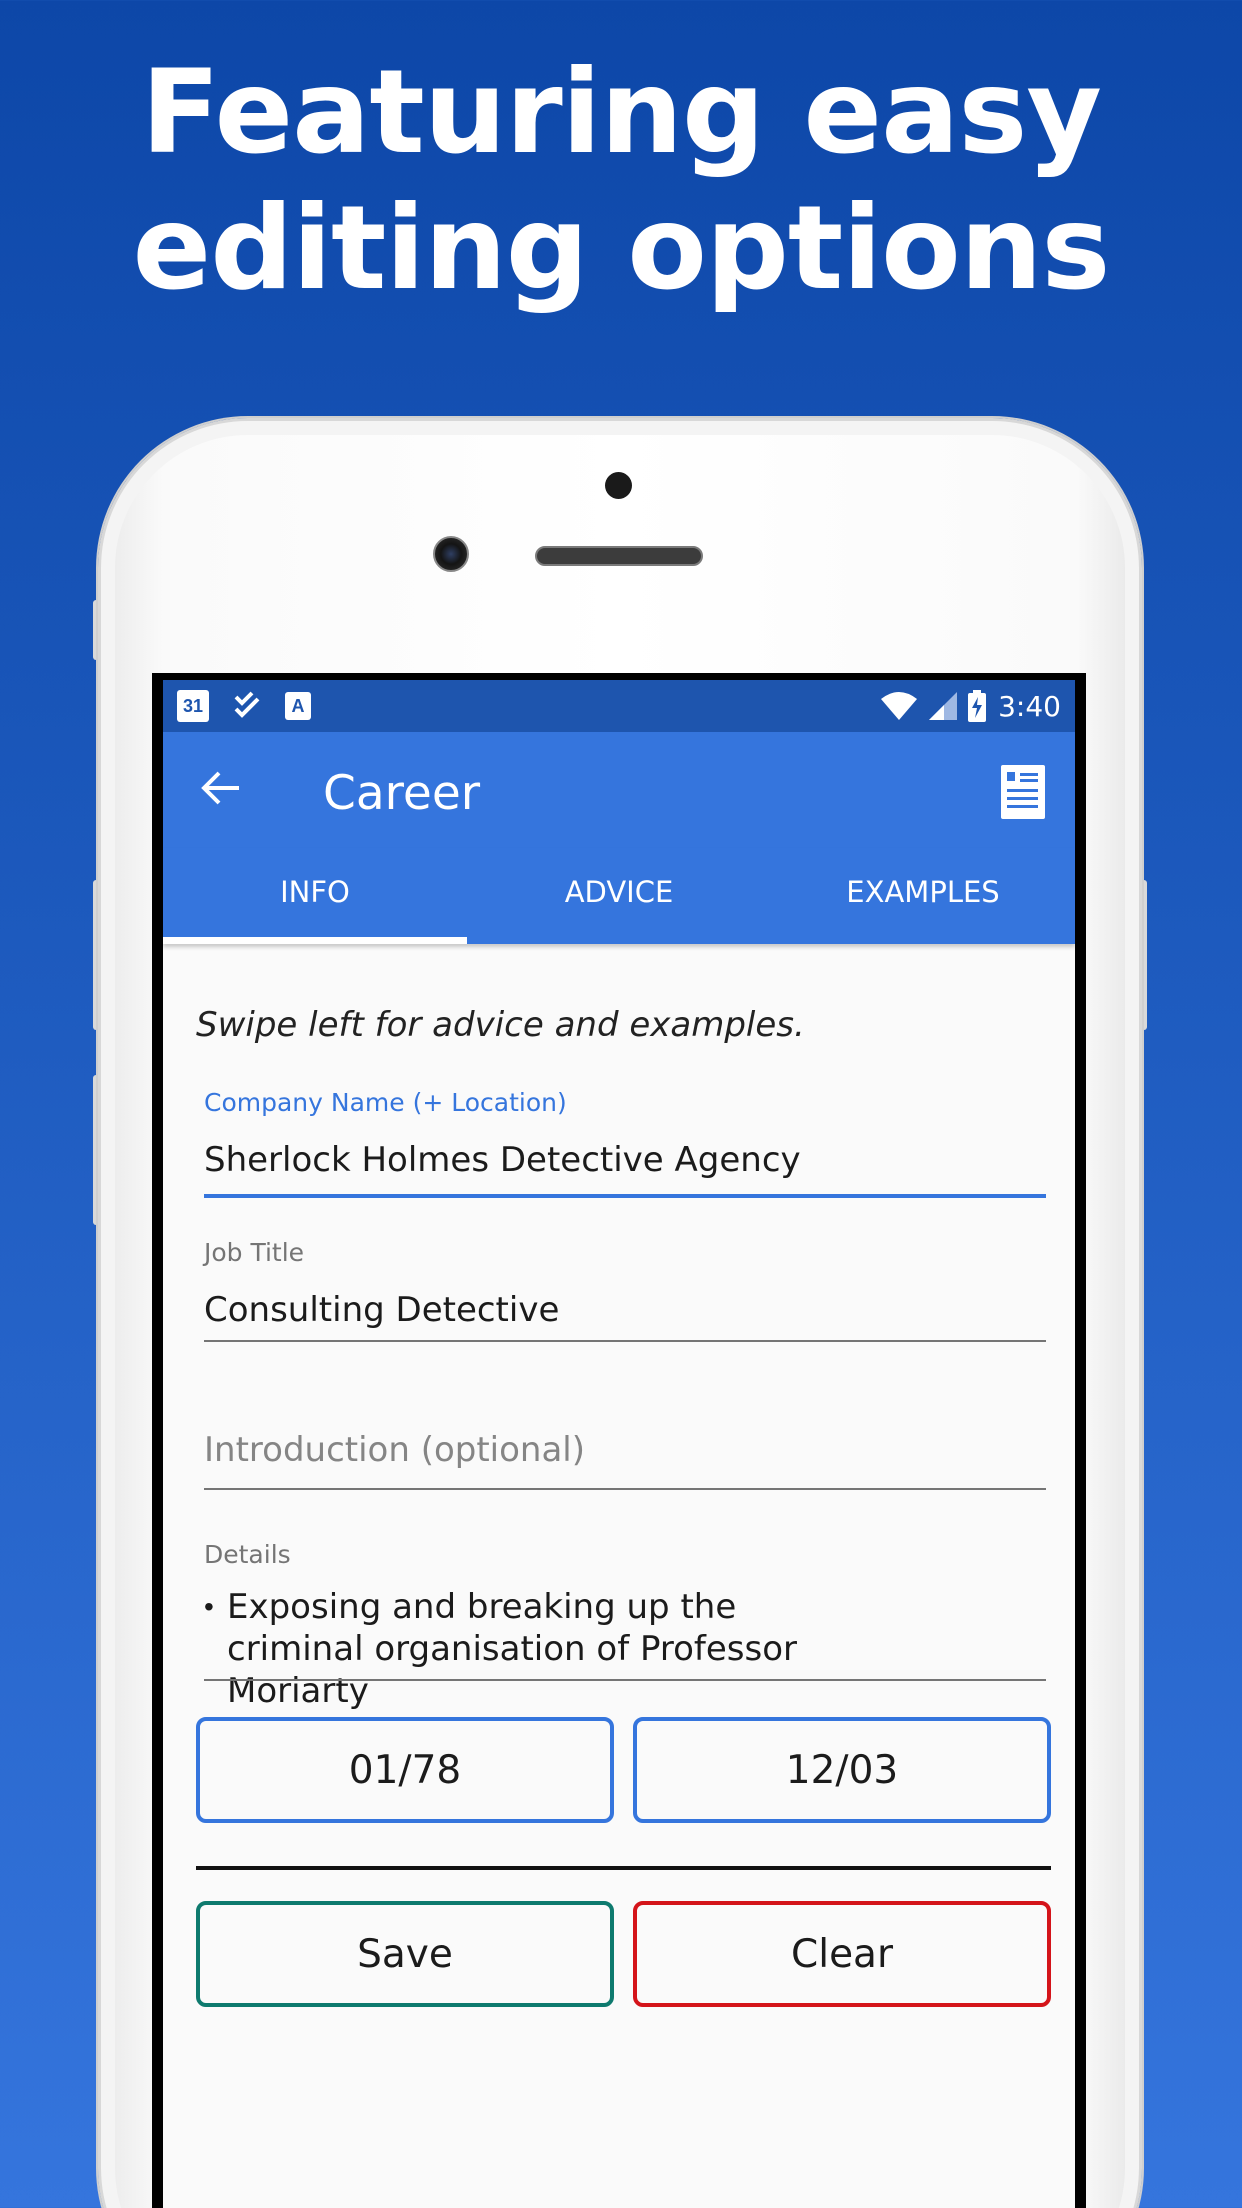 Image resolution: width=1242 pixels, height=2208 pixels. Describe the element at coordinates (625, 1680) in the screenshot. I see `details-underline` at that location.